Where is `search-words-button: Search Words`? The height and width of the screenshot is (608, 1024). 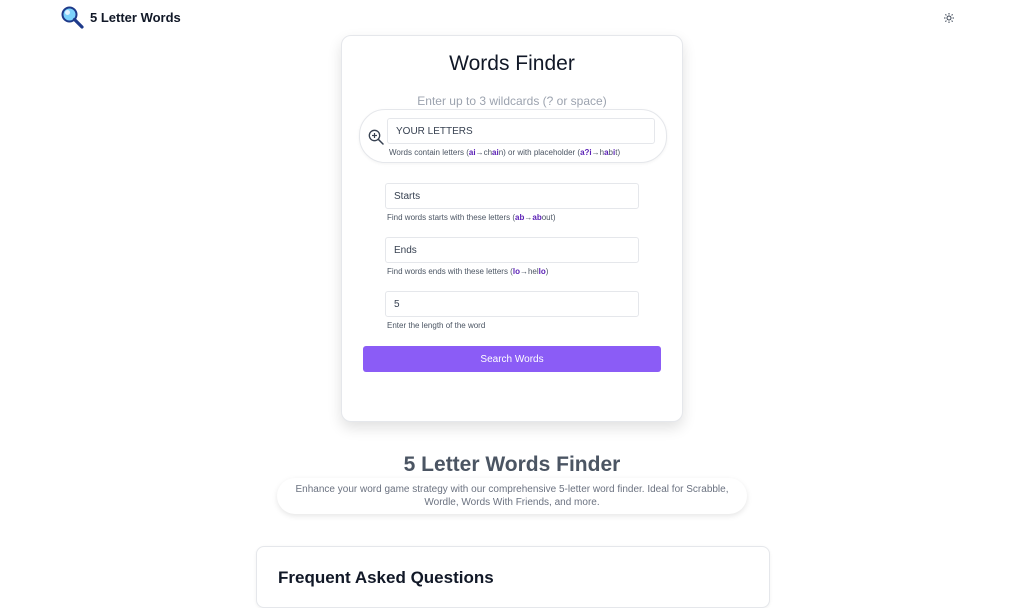 search-words-button: Search Words is located at coordinates (512, 359).